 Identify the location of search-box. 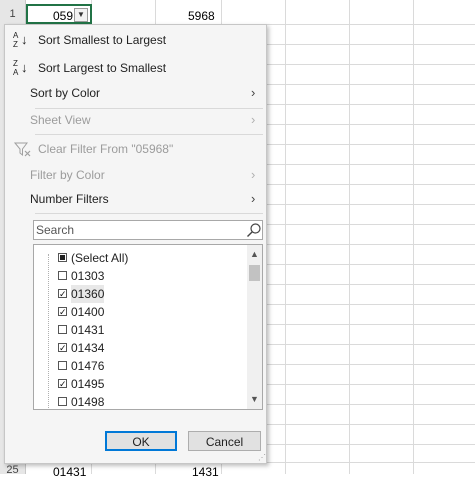
(148, 230).